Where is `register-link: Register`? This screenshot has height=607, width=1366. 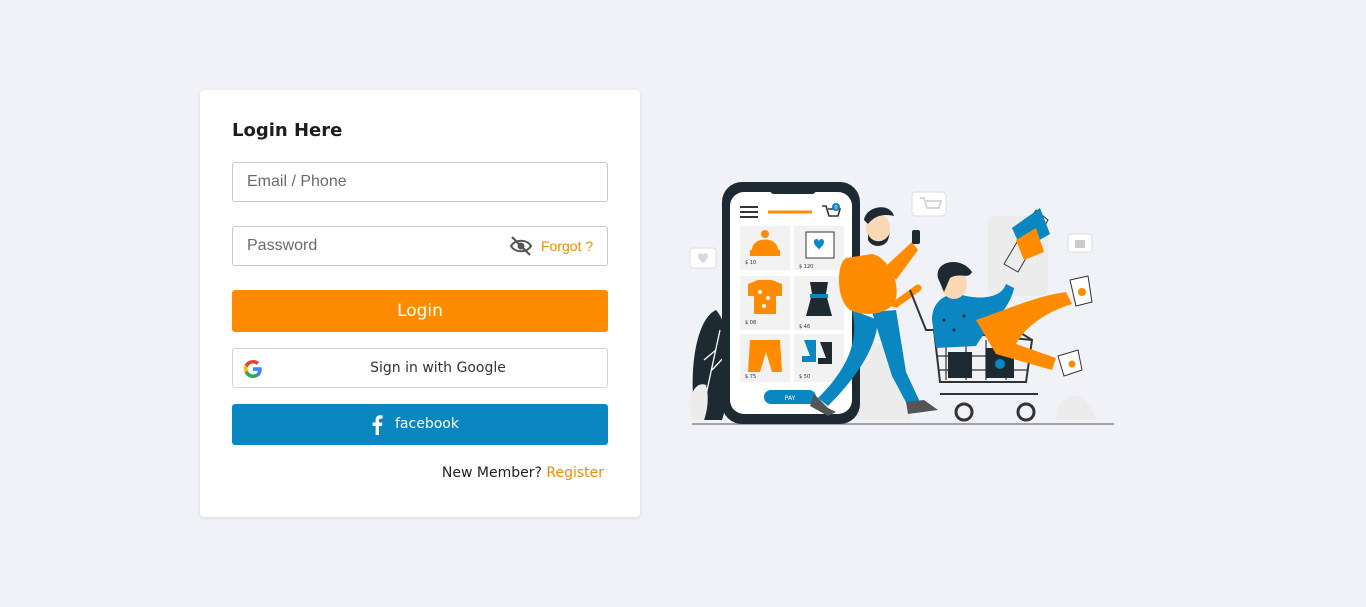 register-link: Register is located at coordinates (575, 473).